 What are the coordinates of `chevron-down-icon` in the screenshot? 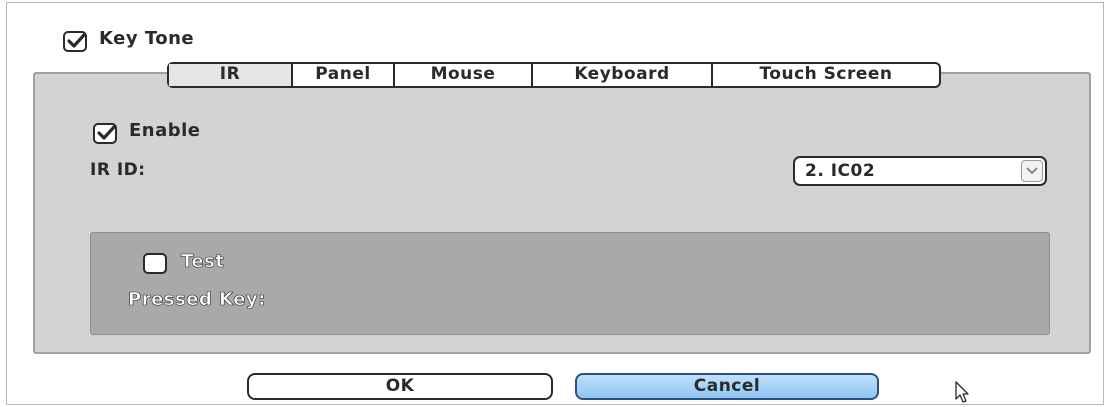 It's located at (1032, 171).